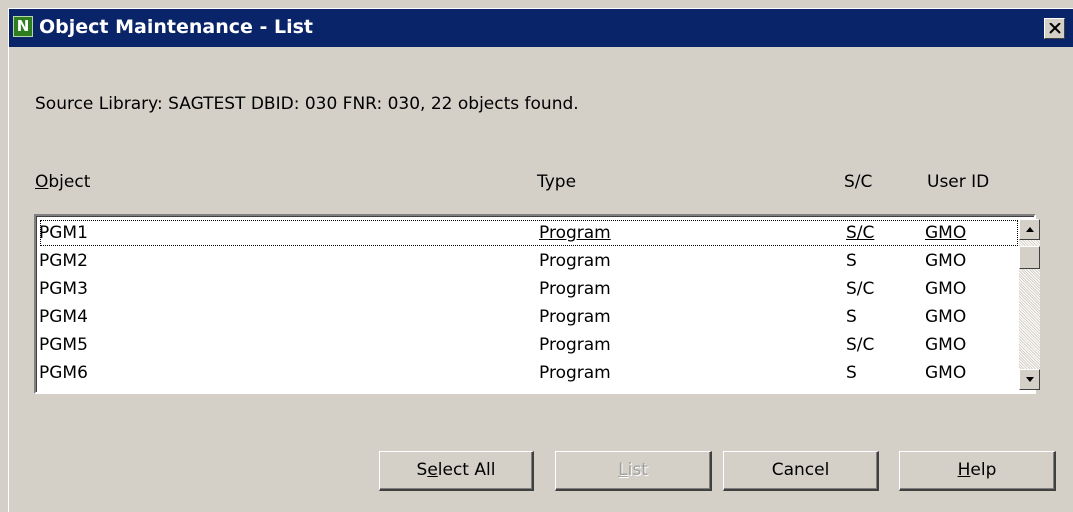 The image size is (1073, 512). I want to click on select-all-button: Select All, so click(456, 471).